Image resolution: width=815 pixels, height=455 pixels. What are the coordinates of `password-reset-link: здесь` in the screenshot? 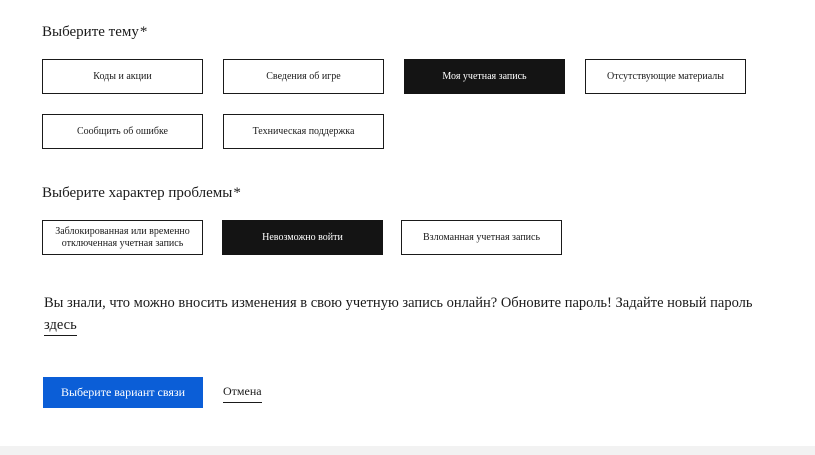 It's located at (60, 326).